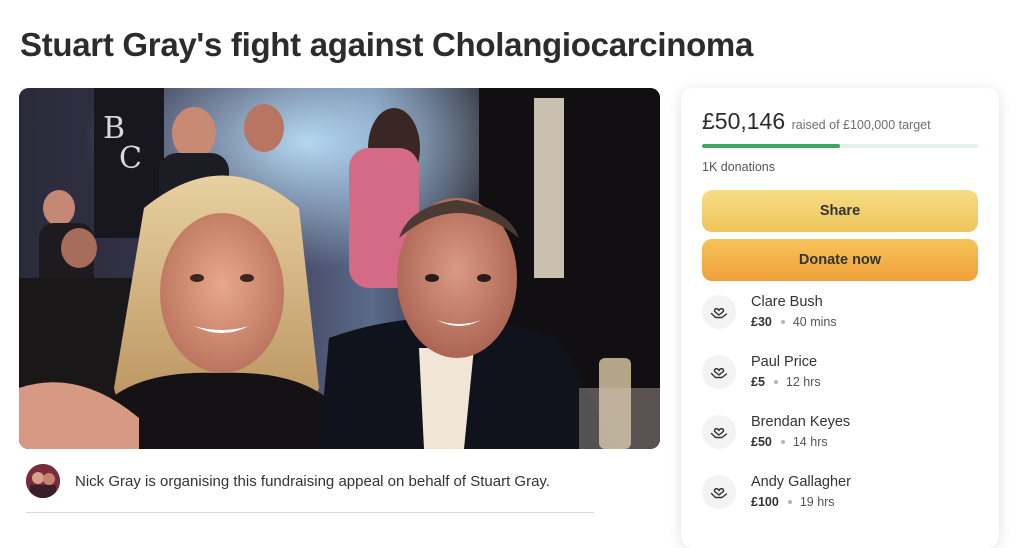  Describe the element at coordinates (793, 502) in the screenshot. I see `donation-meta: £100 19 hrs` at that location.